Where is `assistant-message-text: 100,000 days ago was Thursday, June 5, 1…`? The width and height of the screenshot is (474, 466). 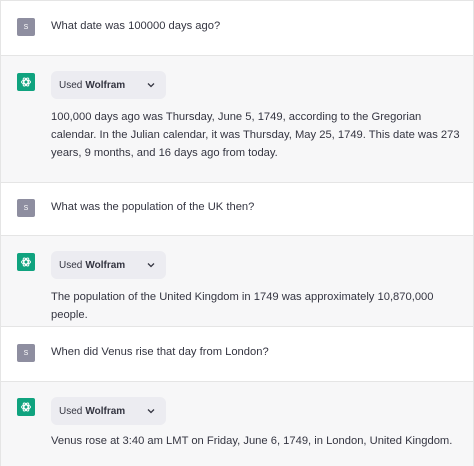 assistant-message-text: 100,000 days ago was Thursday, June 5, 1… is located at coordinates (255, 135).